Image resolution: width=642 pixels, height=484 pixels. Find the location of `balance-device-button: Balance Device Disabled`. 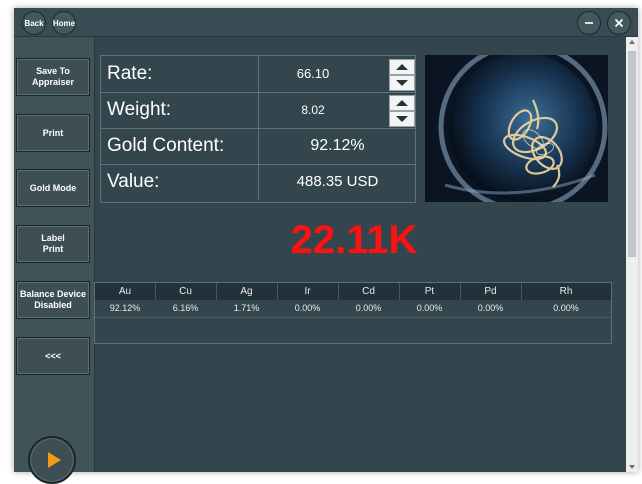

balance-device-button: Balance Device Disabled is located at coordinates (53, 300).